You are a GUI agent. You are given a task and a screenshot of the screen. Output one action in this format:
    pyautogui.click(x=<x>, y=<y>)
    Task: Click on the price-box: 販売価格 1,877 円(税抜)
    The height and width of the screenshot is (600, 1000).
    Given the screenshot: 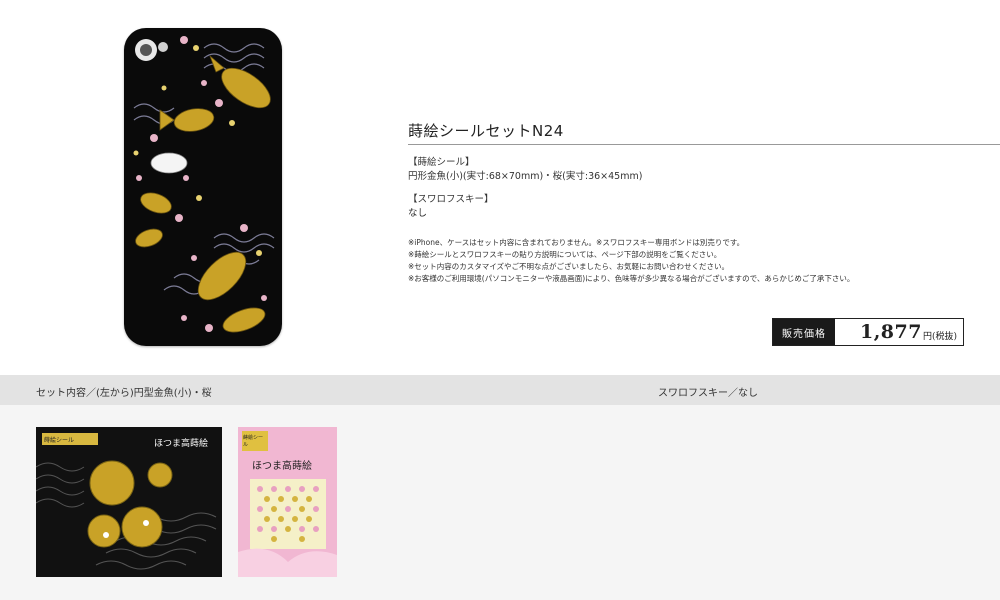 What is the action you would take?
    pyautogui.click(x=868, y=332)
    